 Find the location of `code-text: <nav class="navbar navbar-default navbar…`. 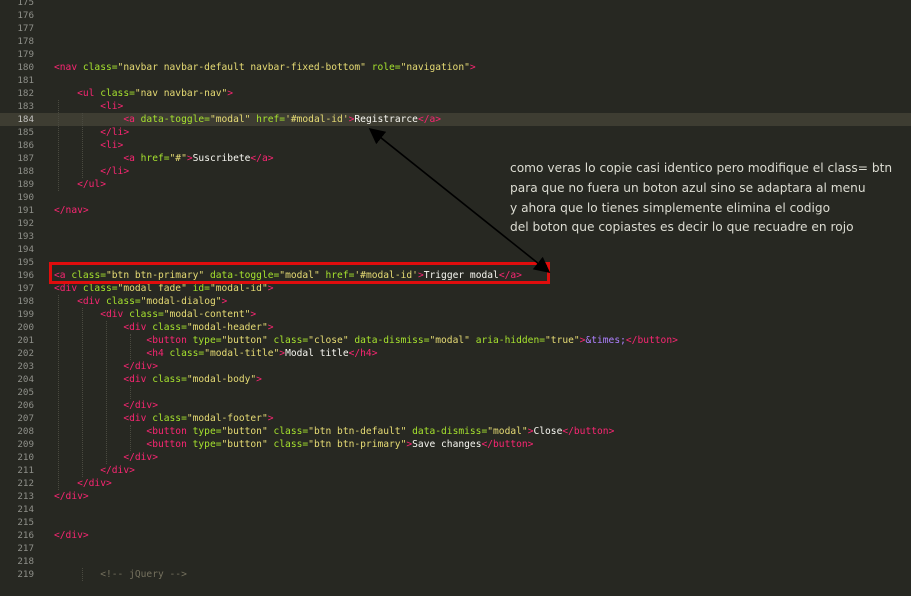

code-text: <nav class="navbar navbar-default navbar… is located at coordinates (265, 67).